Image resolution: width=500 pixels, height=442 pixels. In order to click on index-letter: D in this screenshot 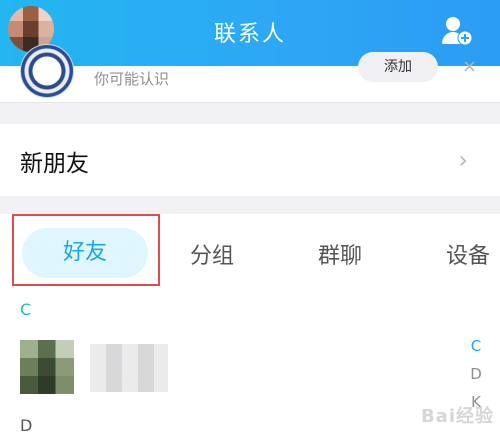, I will do `click(476, 374)`.